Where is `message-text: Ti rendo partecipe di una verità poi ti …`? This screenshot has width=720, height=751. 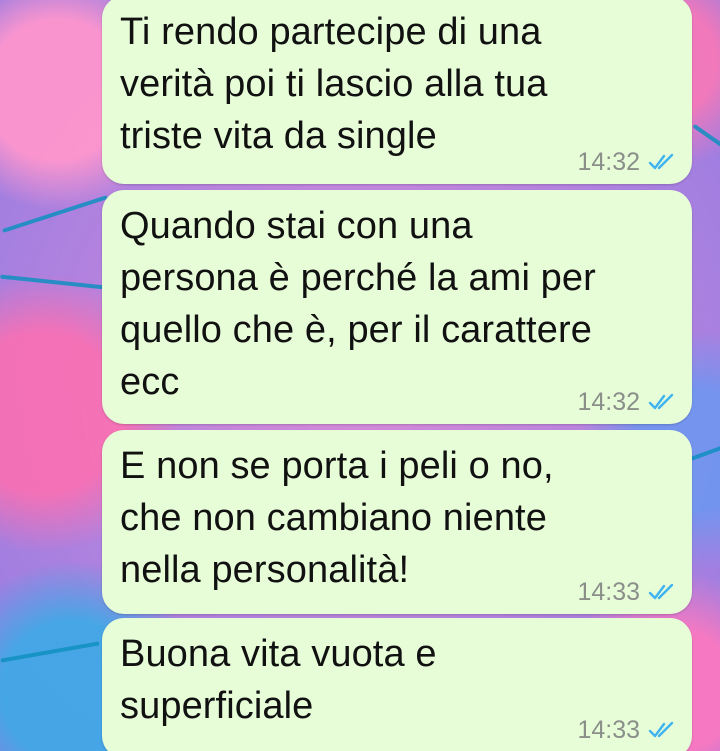
message-text: Ti rendo partecipe di una verità poi ti … is located at coordinates (334, 84).